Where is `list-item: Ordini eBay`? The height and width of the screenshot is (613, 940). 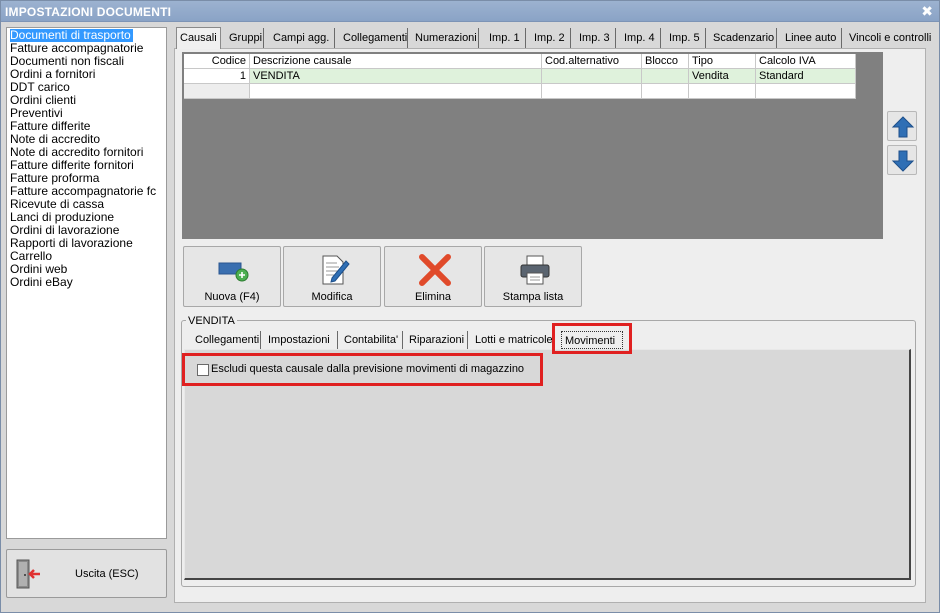
list-item: Ordini eBay is located at coordinates (42, 282).